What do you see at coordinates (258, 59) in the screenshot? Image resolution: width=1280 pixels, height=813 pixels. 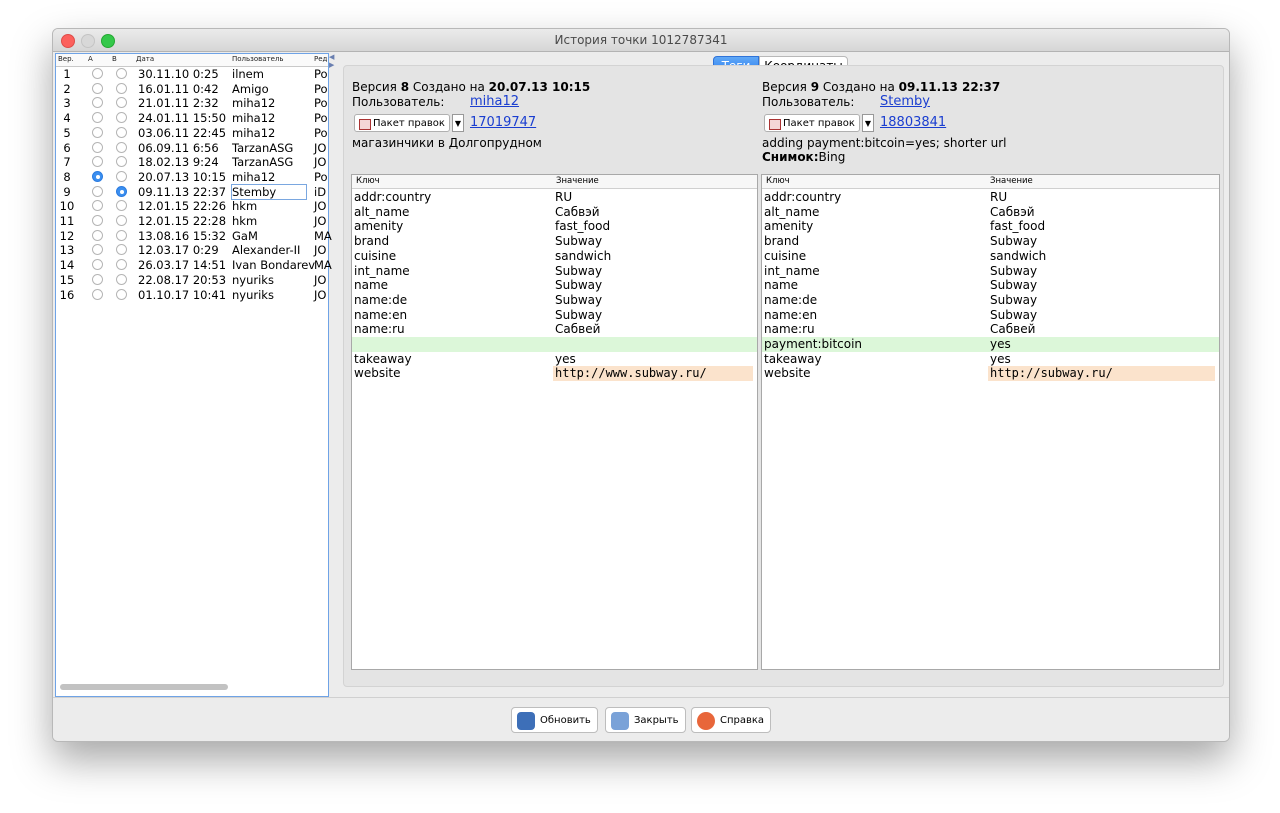 I see `col-header-user: Пользователь` at bounding box center [258, 59].